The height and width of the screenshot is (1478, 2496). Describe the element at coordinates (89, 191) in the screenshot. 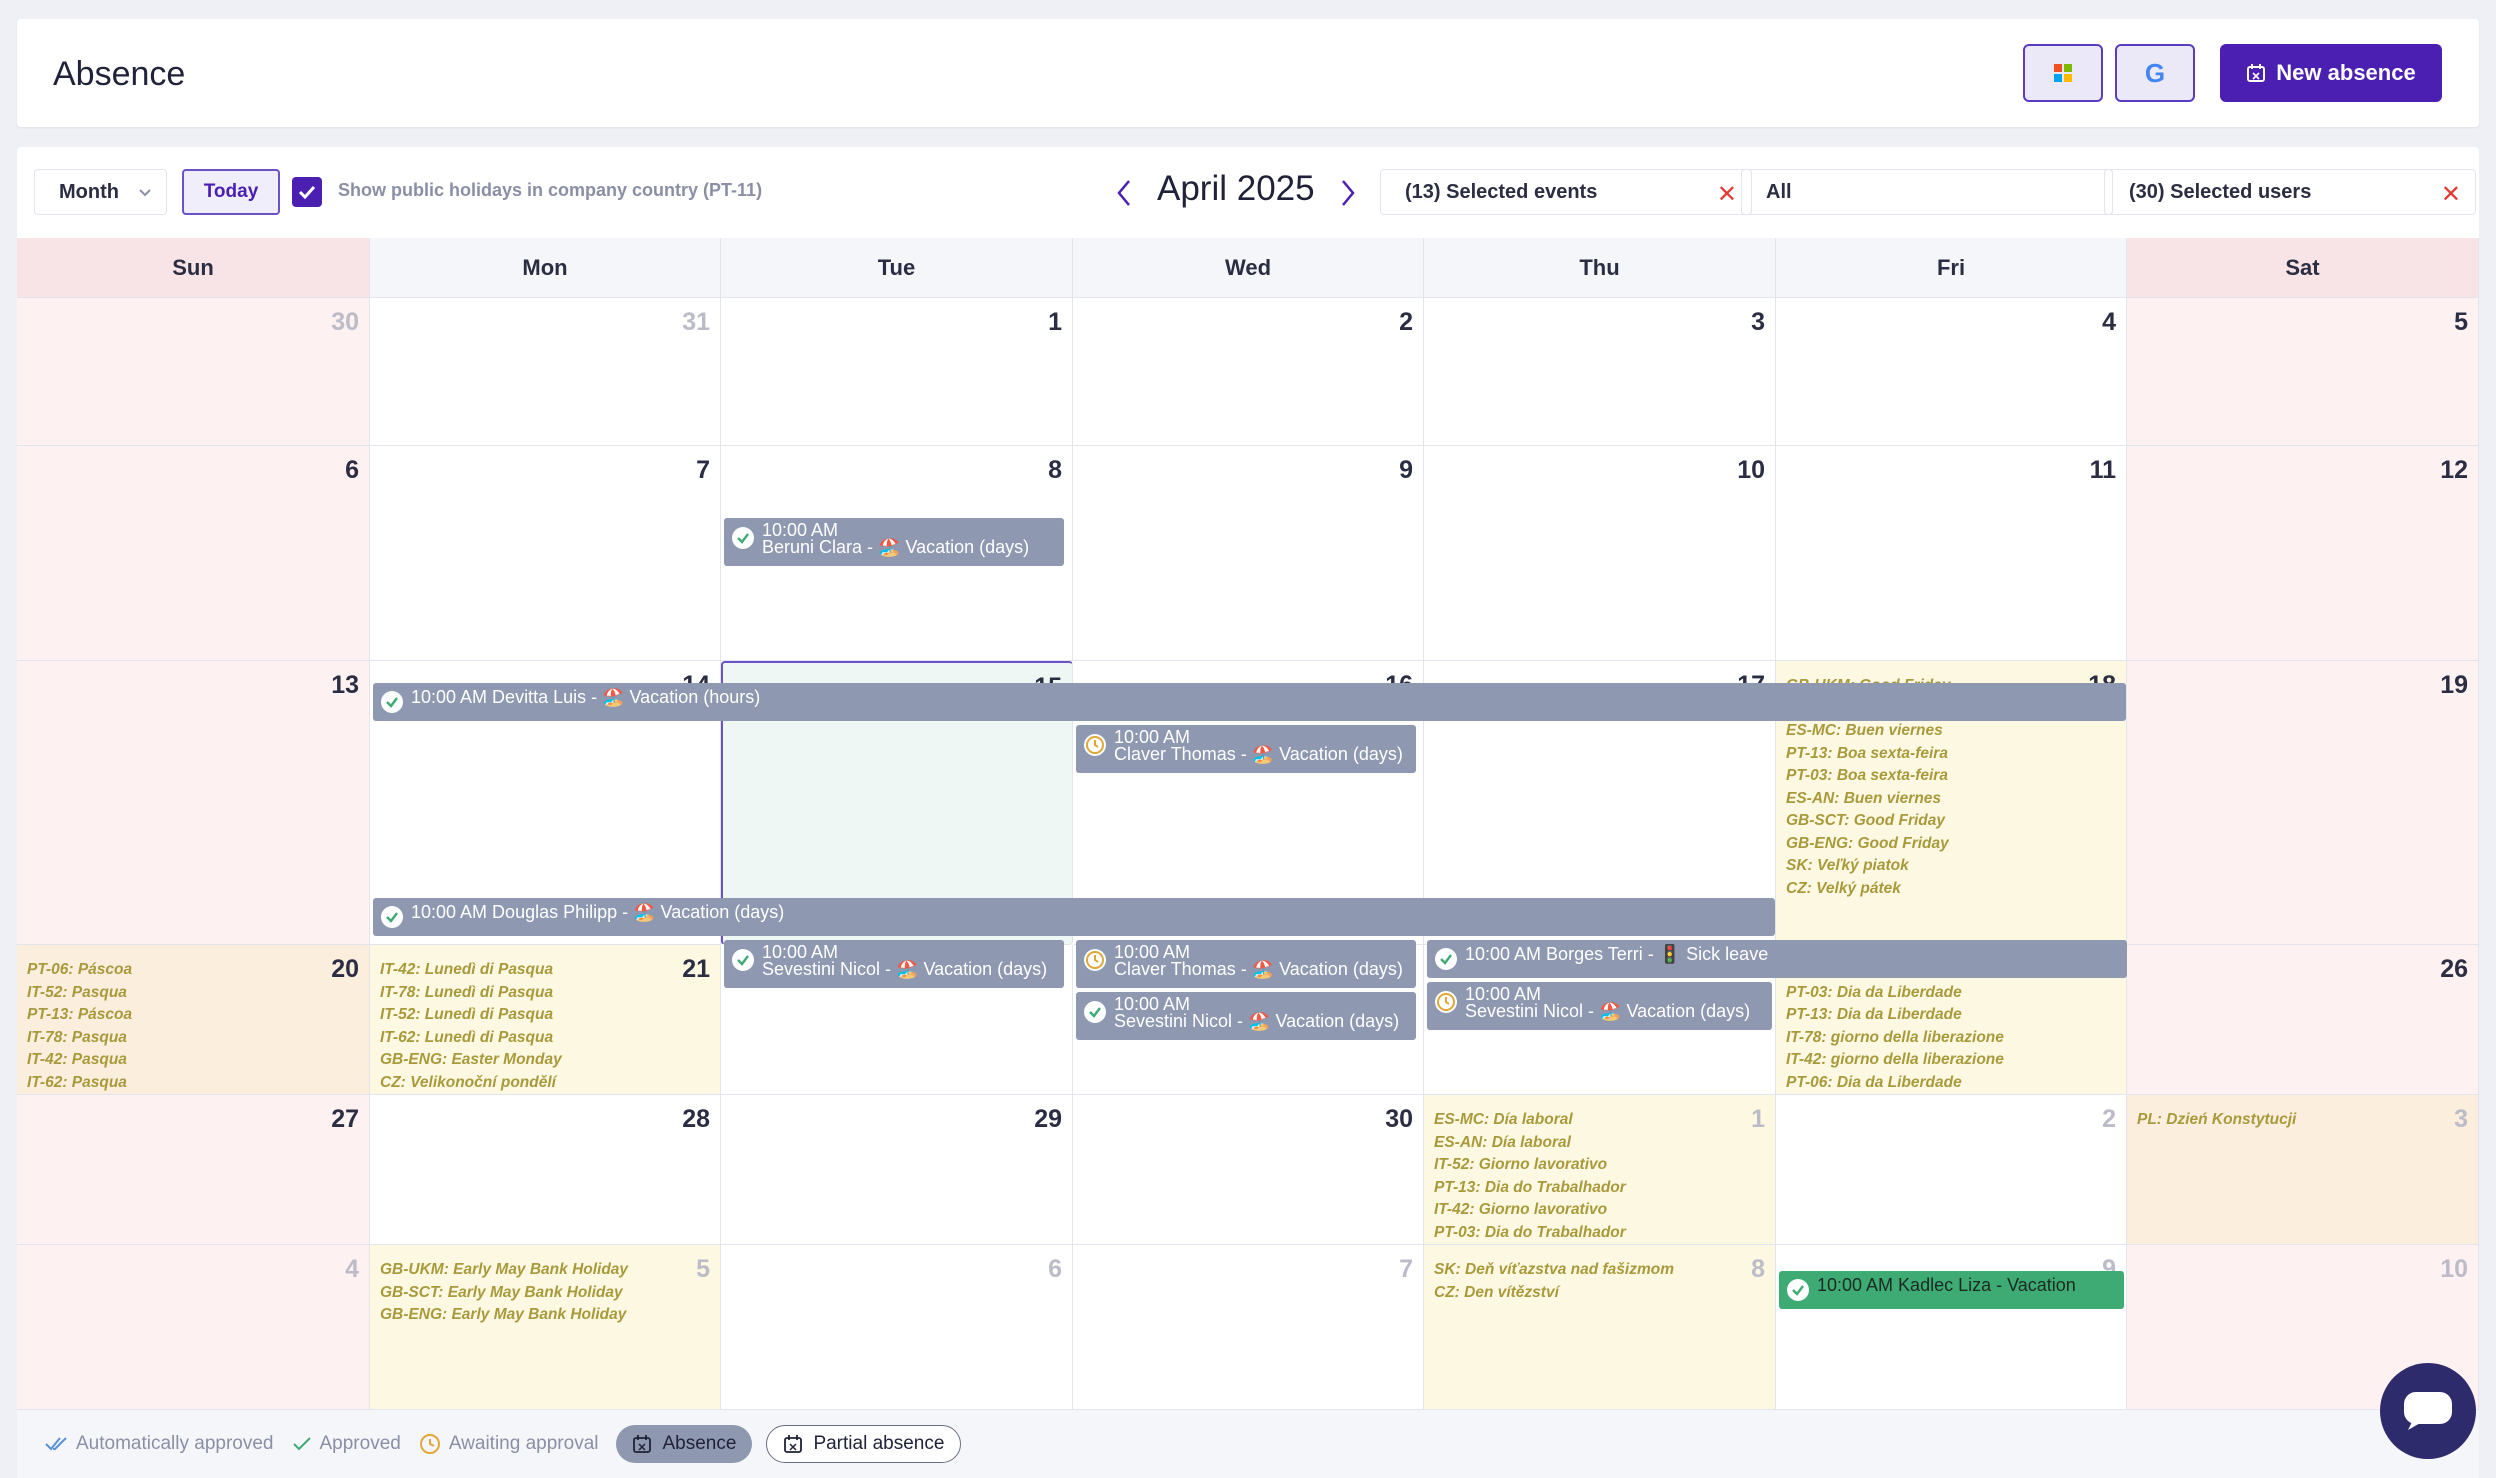

I see `view-select-value: Month` at that location.